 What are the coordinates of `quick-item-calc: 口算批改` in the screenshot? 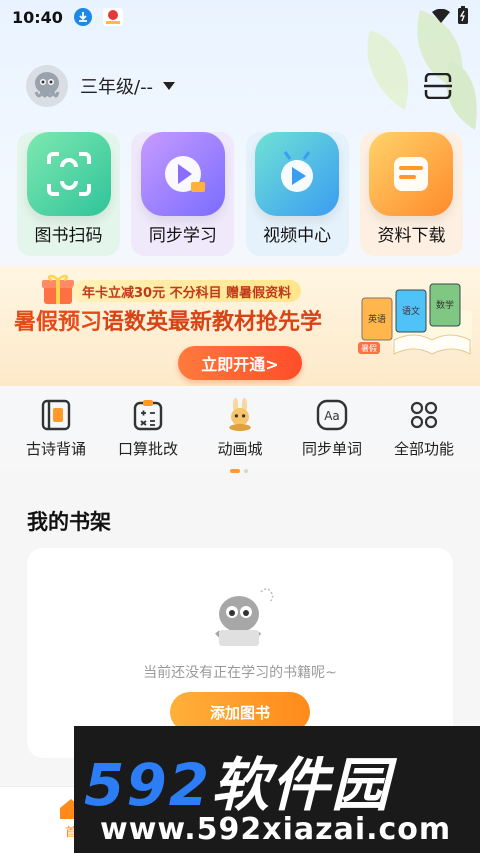 It's located at (148, 431).